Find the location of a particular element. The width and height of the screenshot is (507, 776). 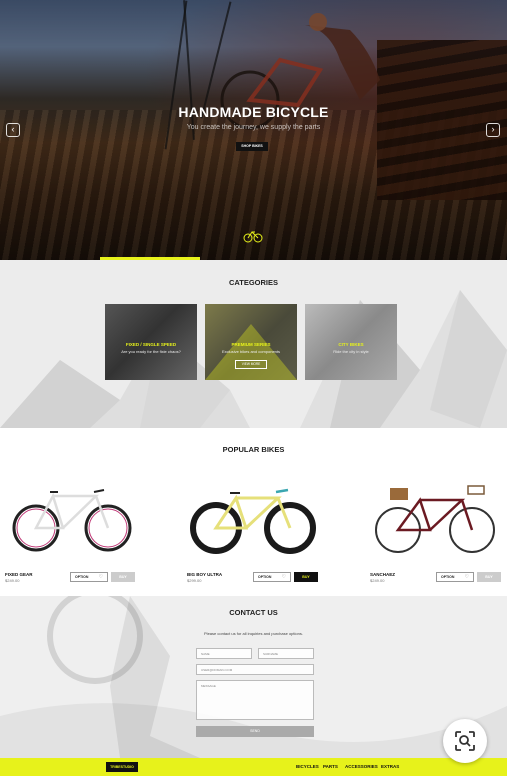

bicycle-logo-icon is located at coordinates (253, 237).